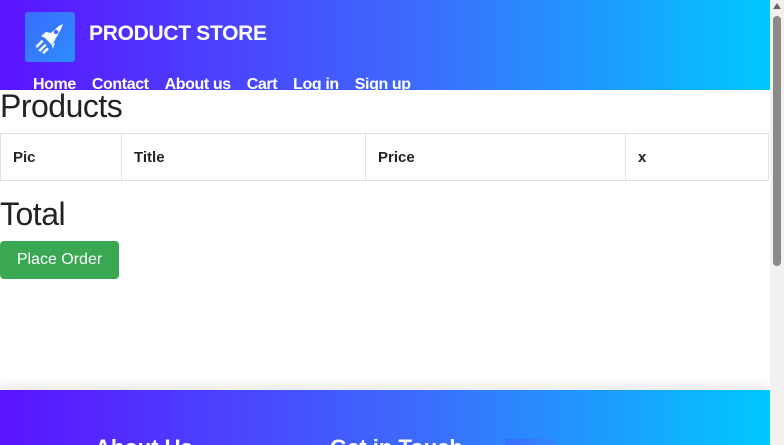 The height and width of the screenshot is (445, 784). I want to click on rocket-icon, so click(50, 37).